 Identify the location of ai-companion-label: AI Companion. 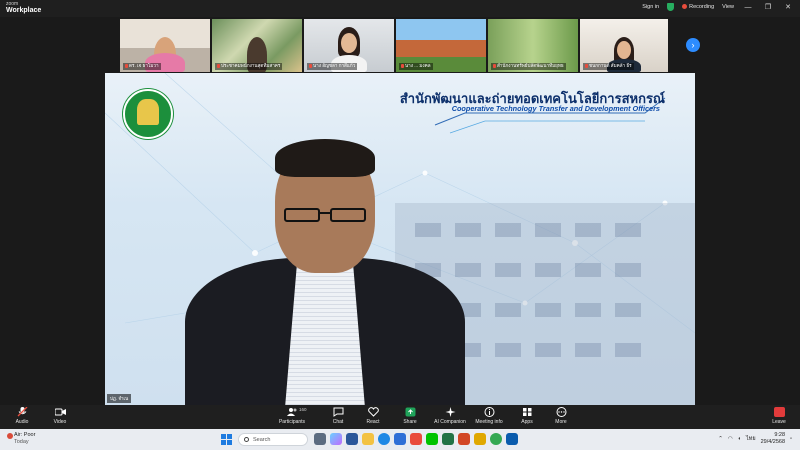
(450, 422).